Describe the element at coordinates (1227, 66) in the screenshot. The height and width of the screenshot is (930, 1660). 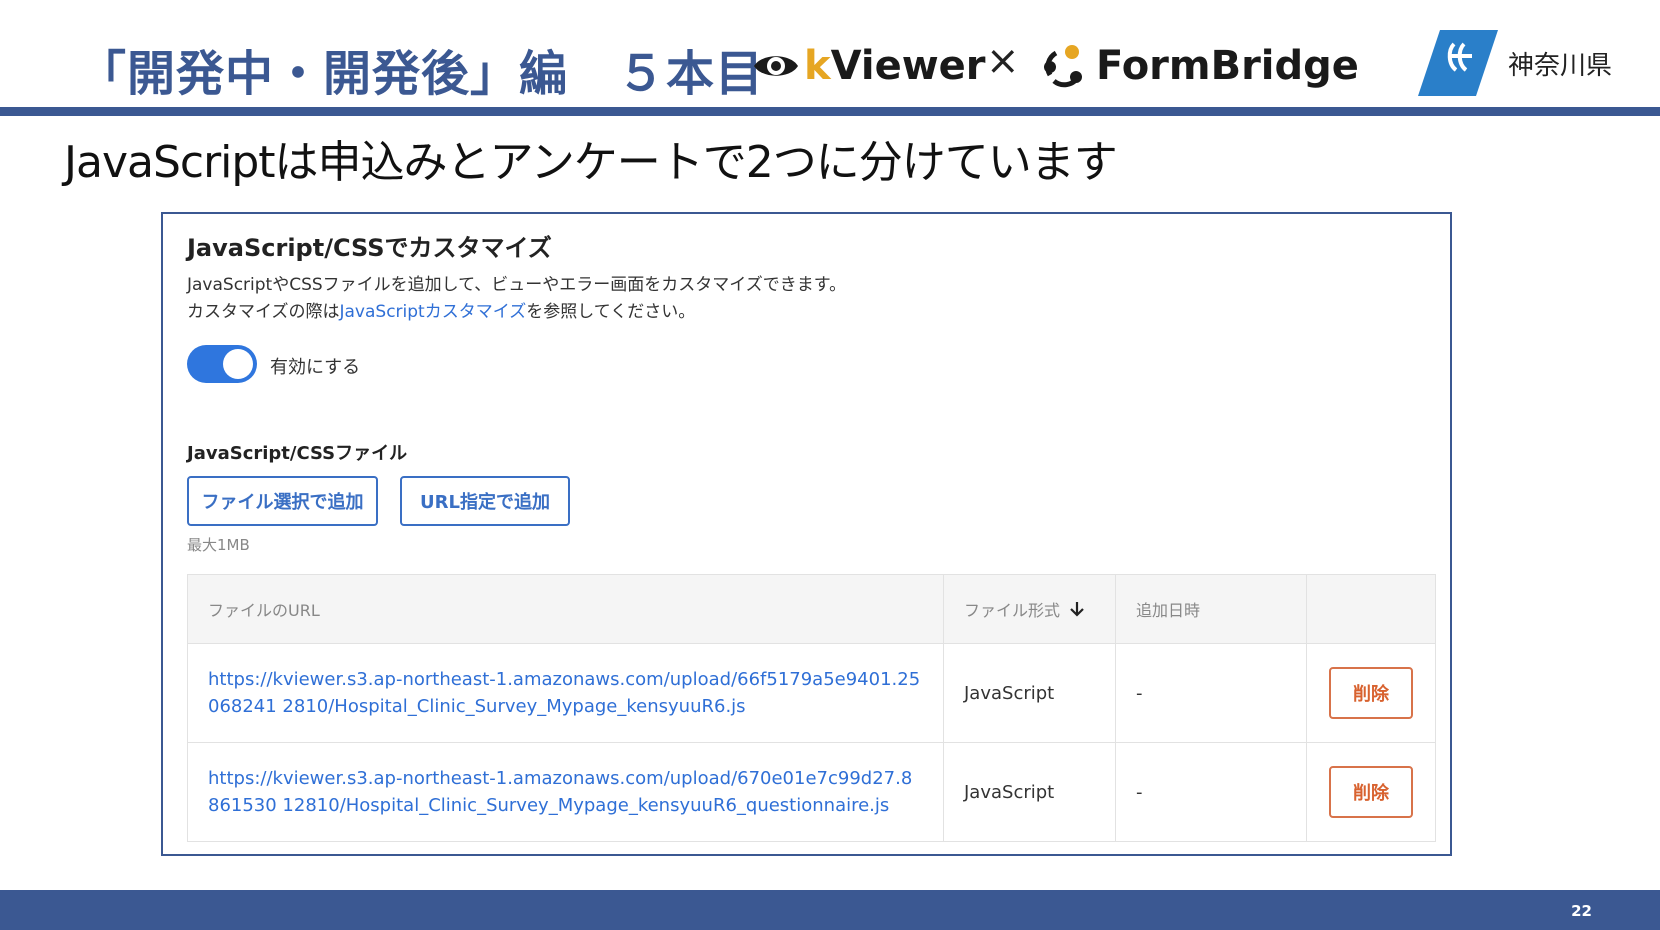
I see `formbridge-wordmark: FormBridge` at that location.